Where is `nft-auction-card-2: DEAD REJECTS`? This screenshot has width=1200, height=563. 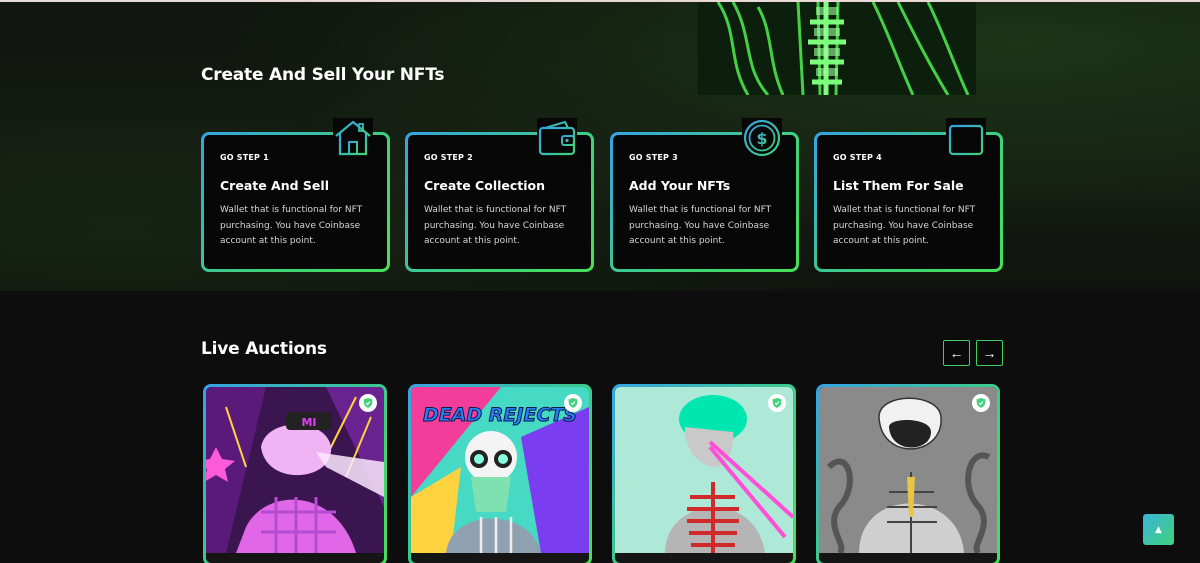
nft-auction-card-2: DEAD REJECTS is located at coordinates (500, 473).